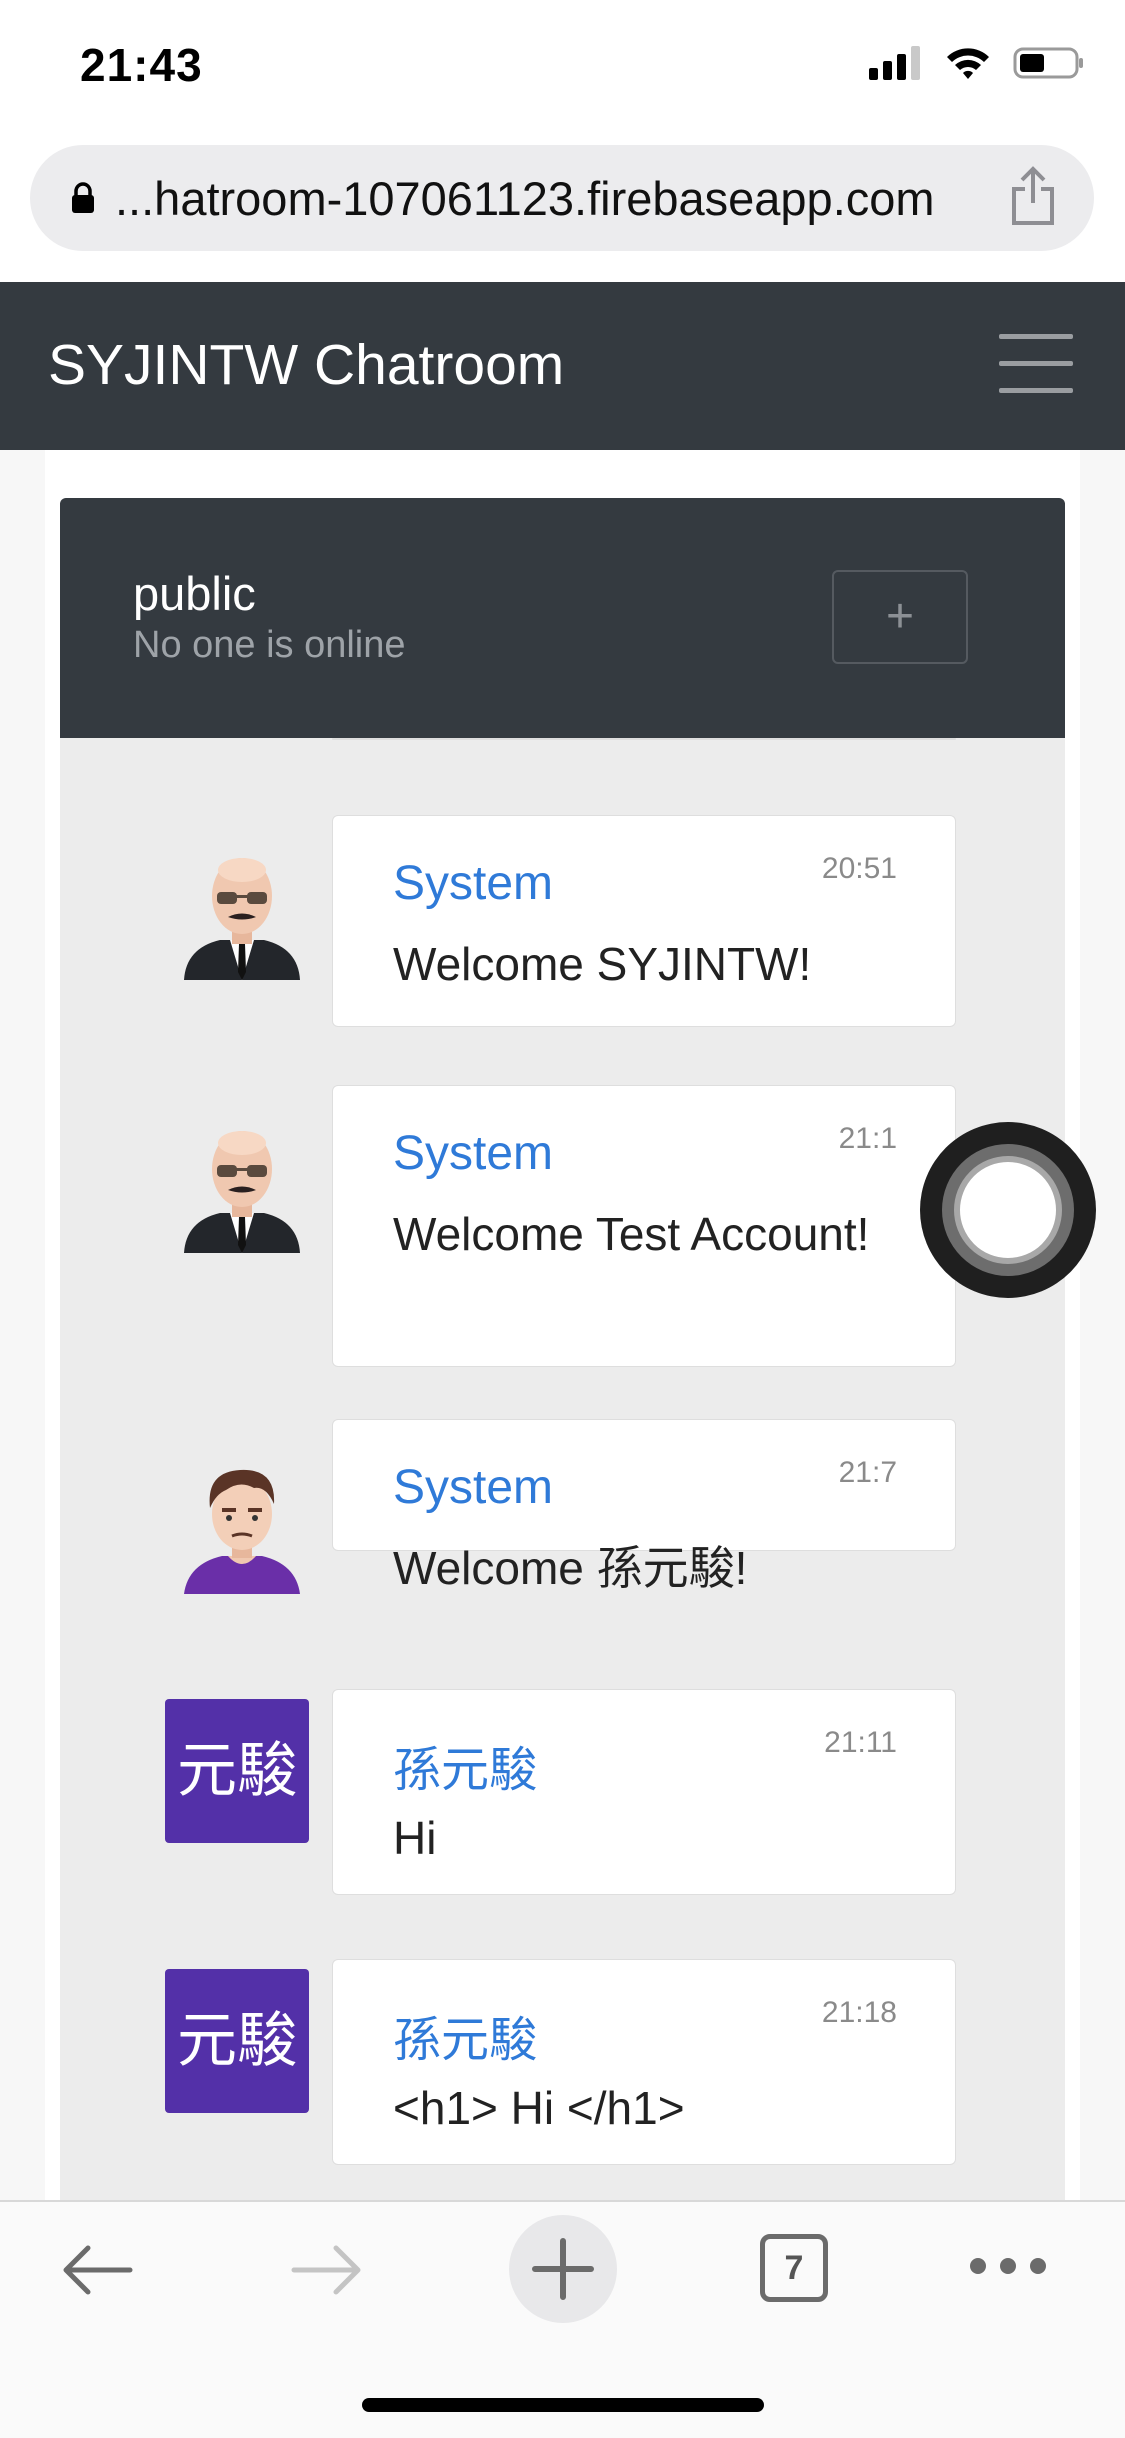  Describe the element at coordinates (867, 1472) in the screenshot. I see `message-time: 21:7` at that location.